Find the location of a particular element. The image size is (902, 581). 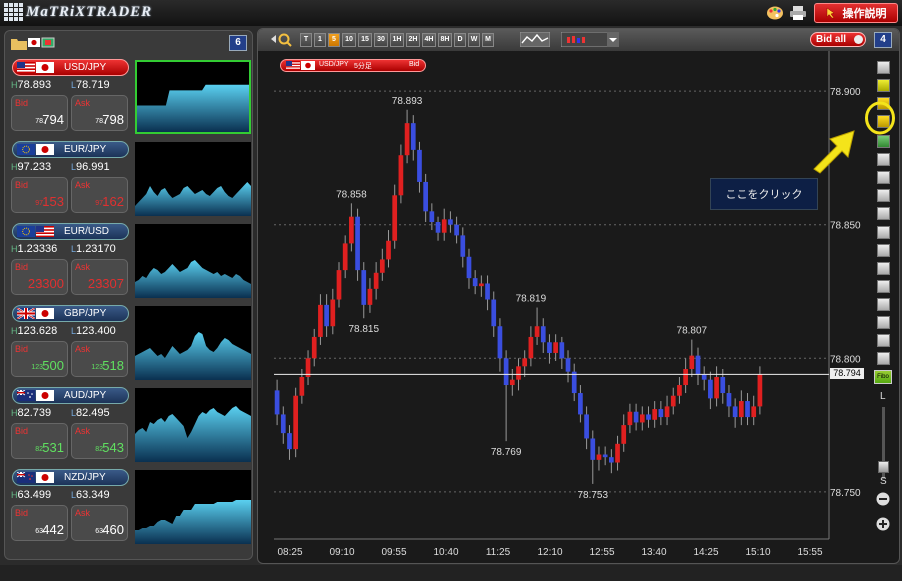

bid-button: Bid 63. 442 is located at coordinates (39, 523).